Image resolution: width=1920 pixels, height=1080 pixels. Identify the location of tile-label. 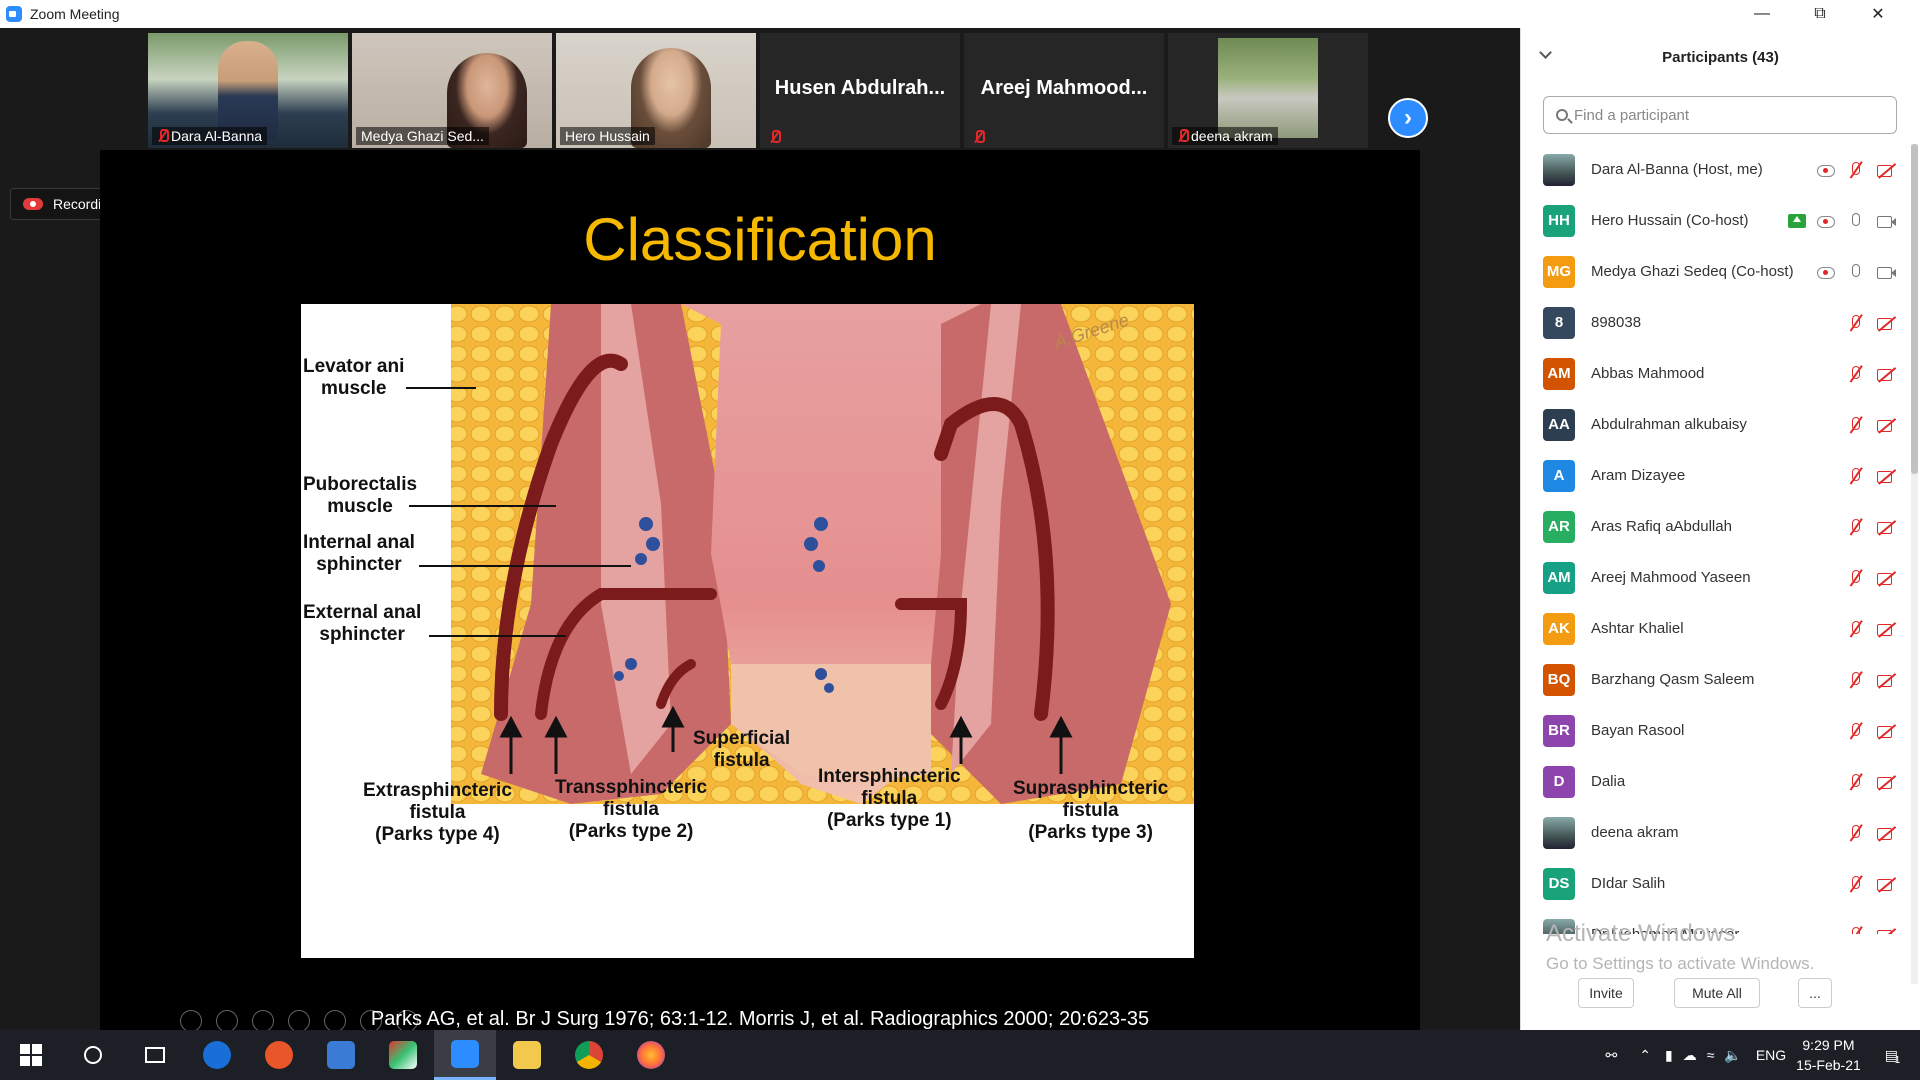
(978, 137).